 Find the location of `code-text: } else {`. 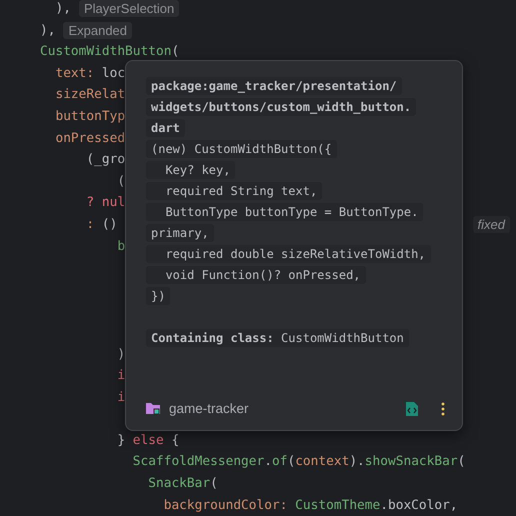

code-text: } else { is located at coordinates (148, 441).